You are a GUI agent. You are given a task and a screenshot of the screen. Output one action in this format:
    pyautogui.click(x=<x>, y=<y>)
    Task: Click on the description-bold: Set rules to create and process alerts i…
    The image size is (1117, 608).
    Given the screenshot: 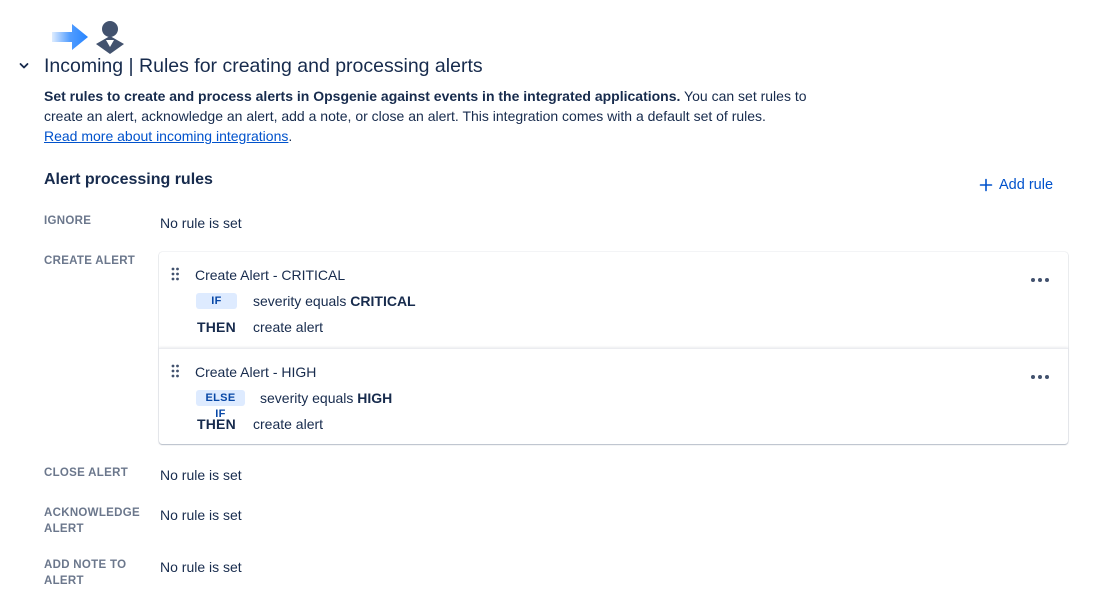 What is the action you would take?
    pyautogui.click(x=362, y=96)
    